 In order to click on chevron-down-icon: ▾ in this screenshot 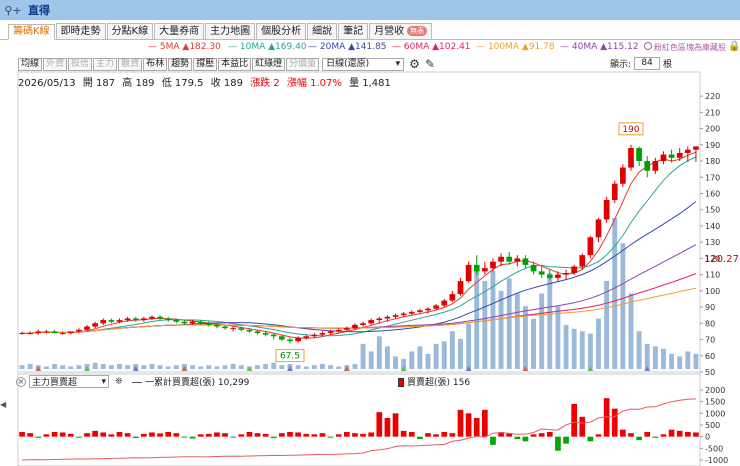, I will do `click(103, 381)`.